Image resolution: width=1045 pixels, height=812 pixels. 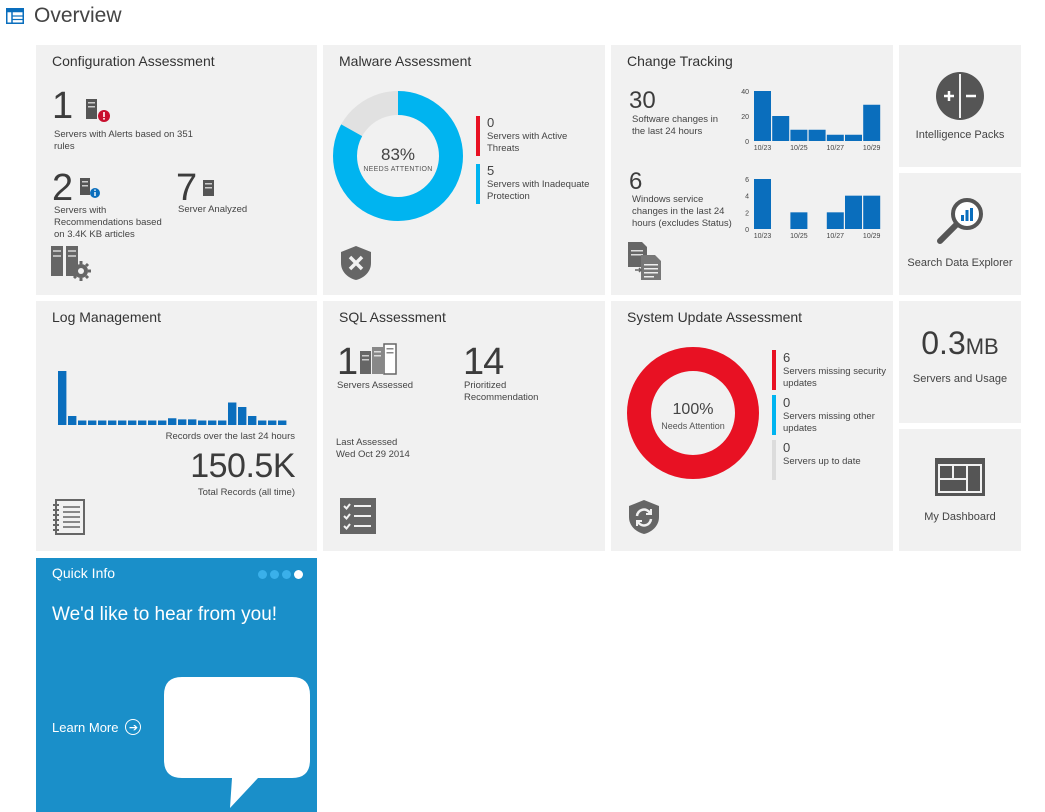 What do you see at coordinates (106, 317) in the screenshot?
I see `tile-title: Log Management` at bounding box center [106, 317].